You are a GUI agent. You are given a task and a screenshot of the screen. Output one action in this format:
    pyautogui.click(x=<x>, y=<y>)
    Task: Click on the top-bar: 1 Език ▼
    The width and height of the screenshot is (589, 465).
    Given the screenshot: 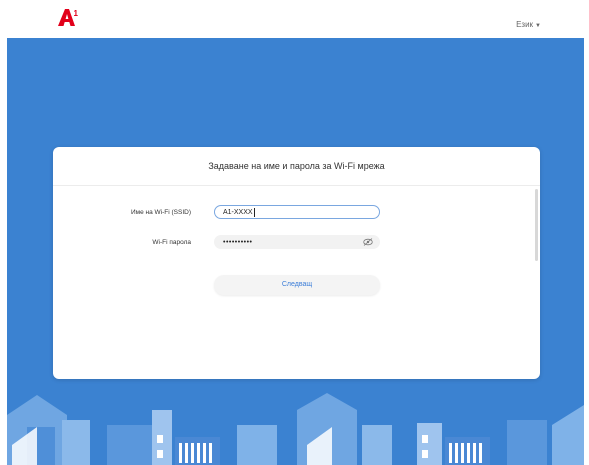 What is the action you would take?
    pyautogui.click(x=294, y=19)
    